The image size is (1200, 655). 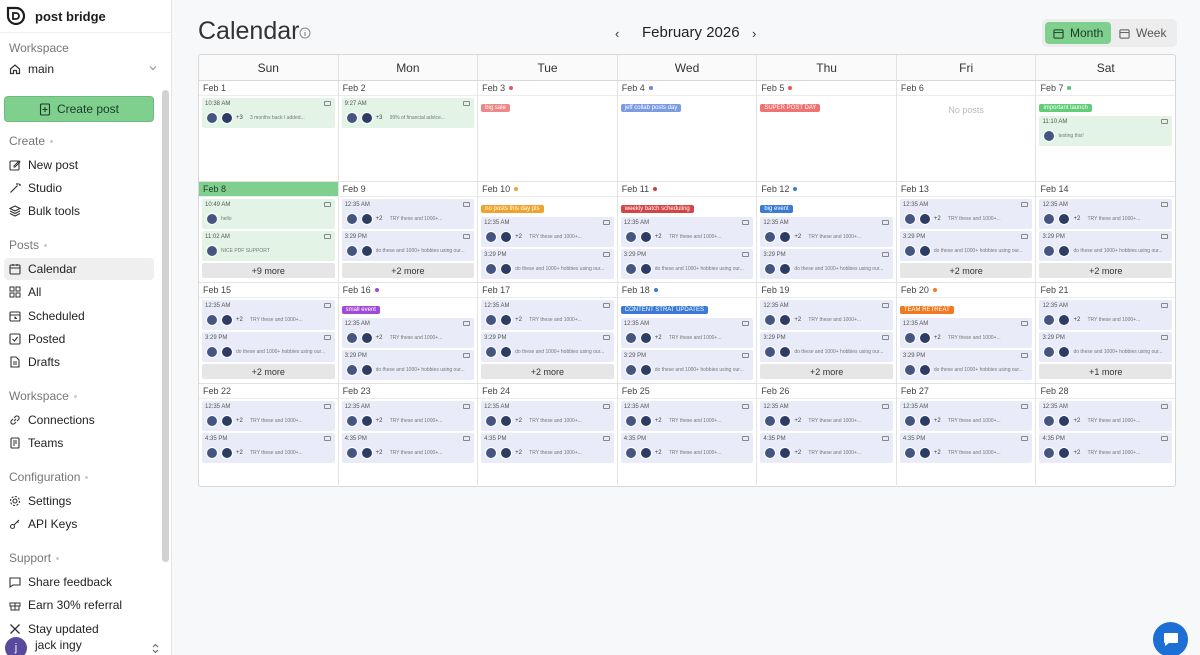 What do you see at coordinates (79, 420) in the screenshot?
I see `nav-connections: Connections` at bounding box center [79, 420].